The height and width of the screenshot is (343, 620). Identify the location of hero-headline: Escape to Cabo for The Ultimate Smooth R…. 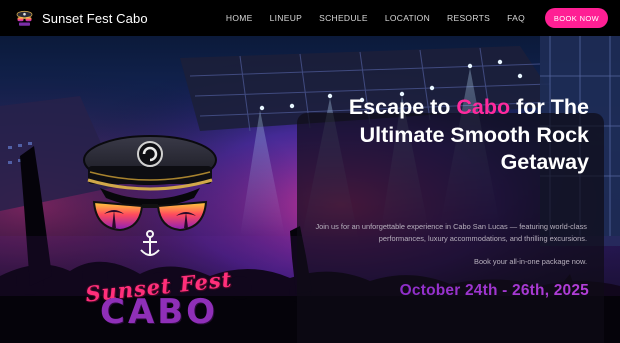
(444, 135).